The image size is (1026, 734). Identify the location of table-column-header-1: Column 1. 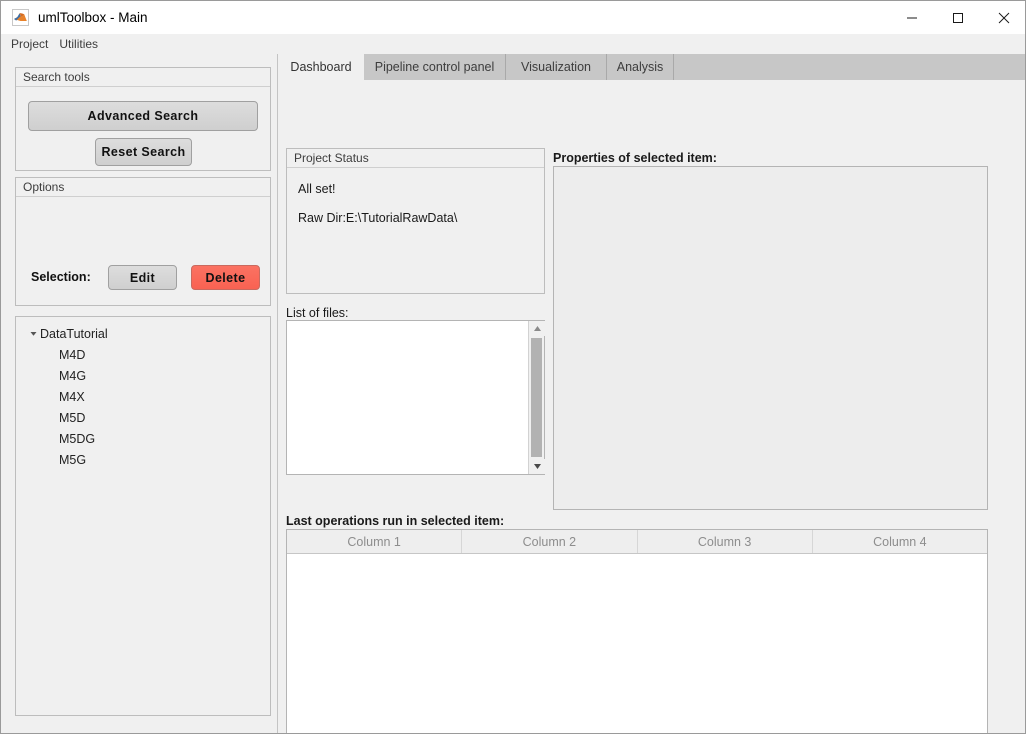
(375, 541).